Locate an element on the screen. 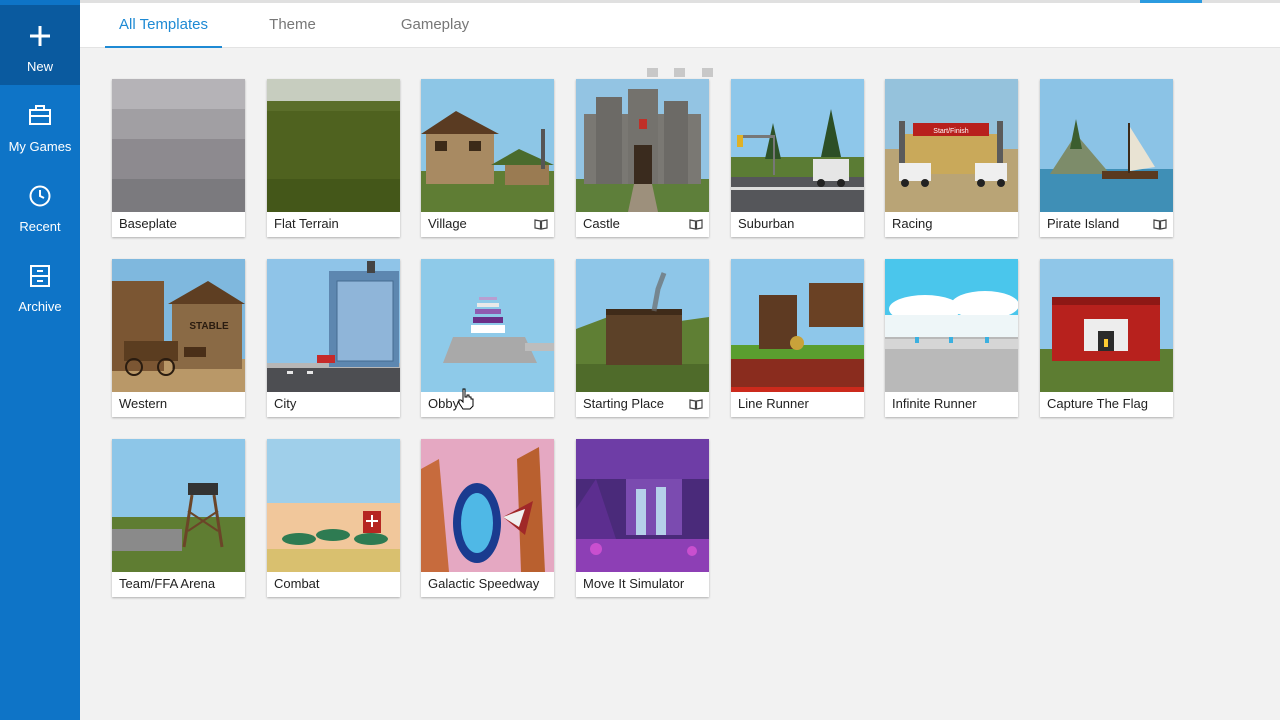 The height and width of the screenshot is (720, 1280). sidebar-item-archive: Archive is located at coordinates (40, 285).